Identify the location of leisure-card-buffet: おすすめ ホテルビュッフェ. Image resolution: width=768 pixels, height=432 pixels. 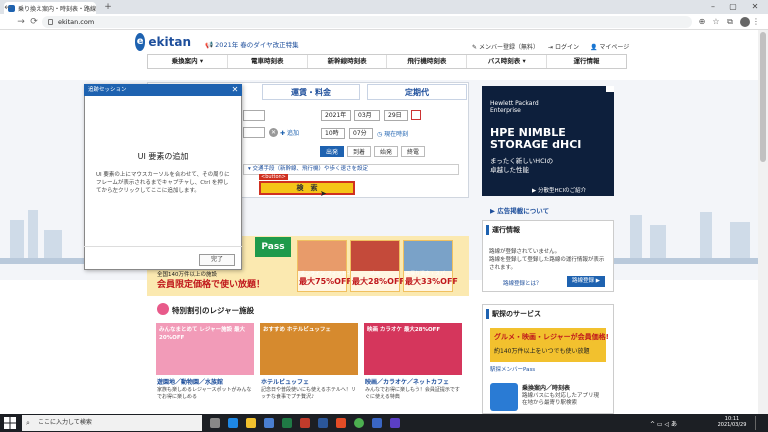
(309, 349).